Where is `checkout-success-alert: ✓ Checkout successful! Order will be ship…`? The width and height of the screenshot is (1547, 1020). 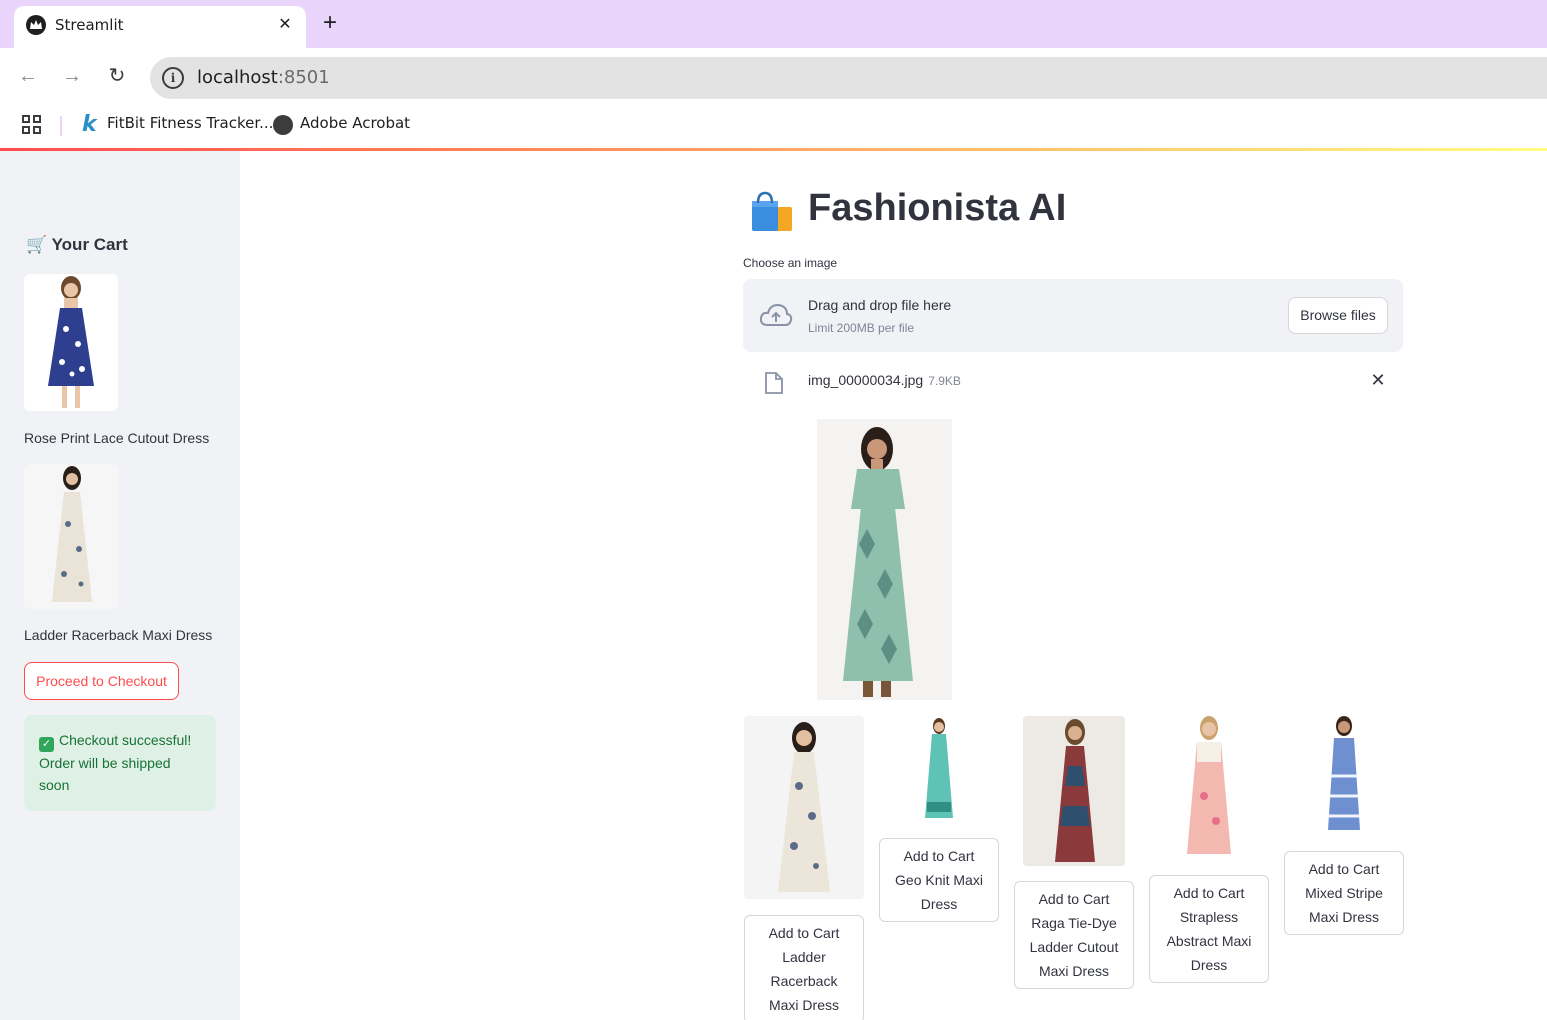
checkout-success-alert: ✓ Checkout successful! Order will be ship… is located at coordinates (120, 763).